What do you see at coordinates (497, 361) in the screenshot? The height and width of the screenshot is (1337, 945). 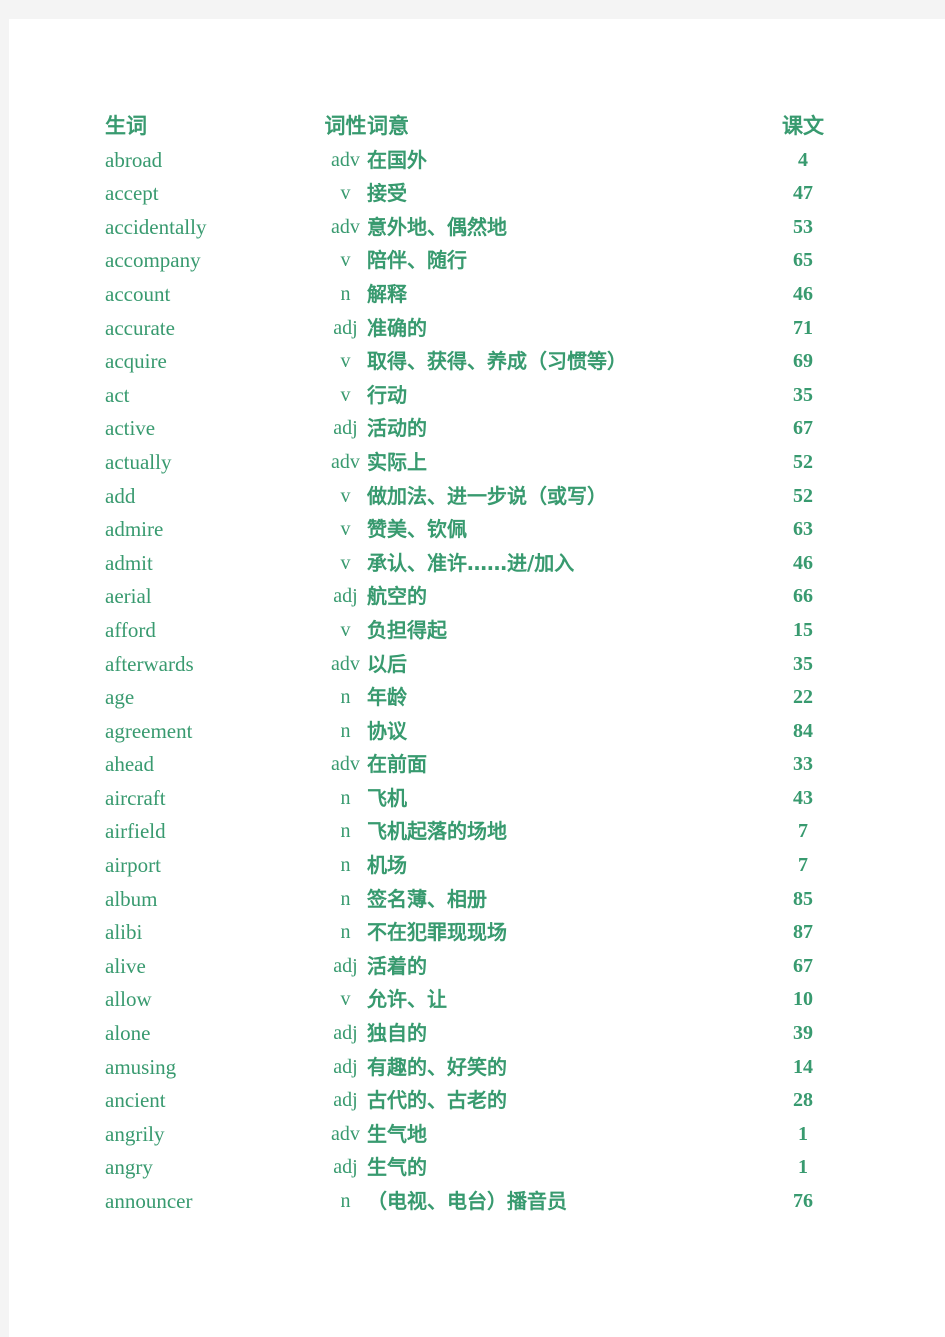 I see `cell-meaning: 取得、获得、养成（习惯等）` at bounding box center [497, 361].